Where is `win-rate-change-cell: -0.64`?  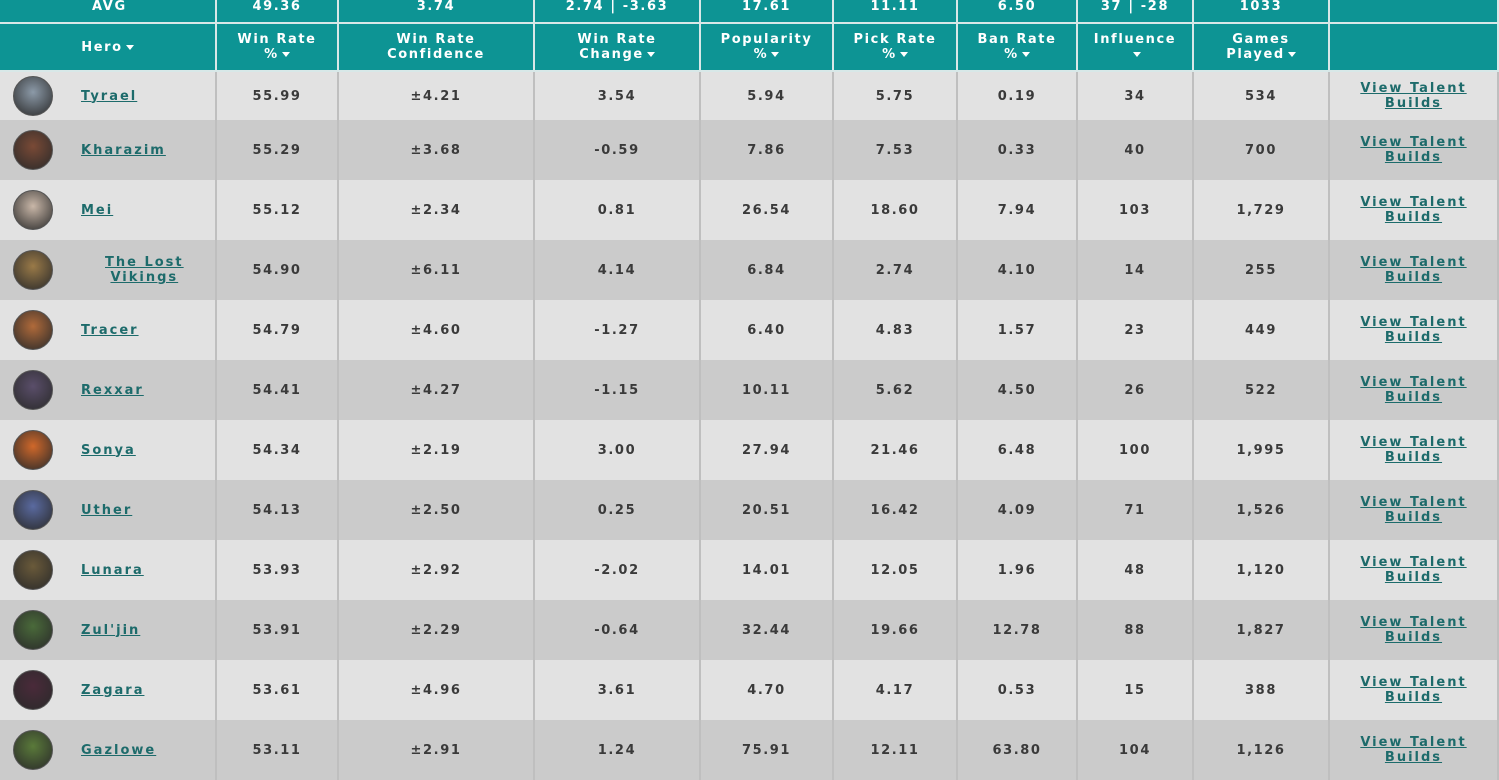
win-rate-change-cell: -0.64 is located at coordinates (618, 630).